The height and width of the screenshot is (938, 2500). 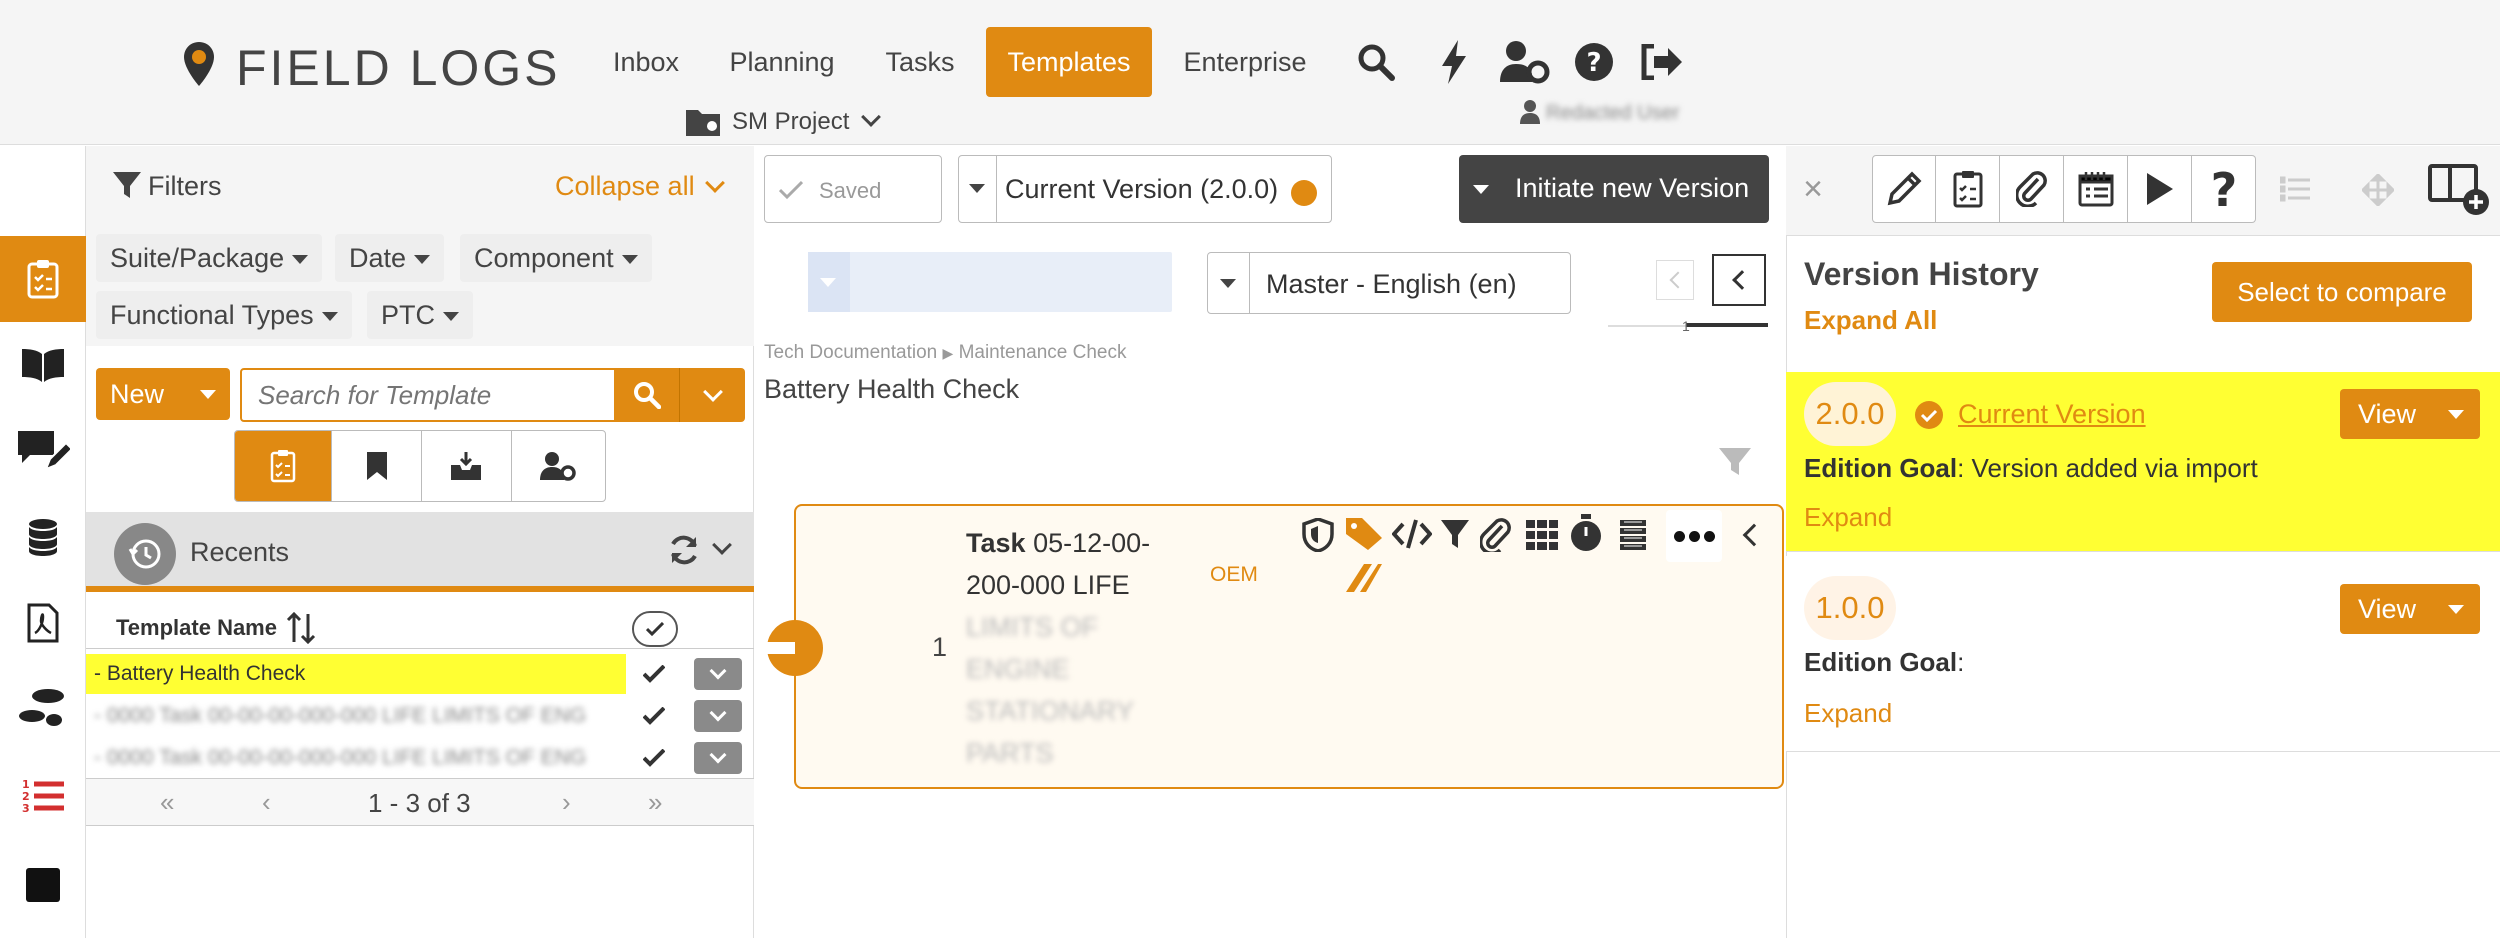 What do you see at coordinates (301, 628) in the screenshot?
I see `sort-icon` at bounding box center [301, 628].